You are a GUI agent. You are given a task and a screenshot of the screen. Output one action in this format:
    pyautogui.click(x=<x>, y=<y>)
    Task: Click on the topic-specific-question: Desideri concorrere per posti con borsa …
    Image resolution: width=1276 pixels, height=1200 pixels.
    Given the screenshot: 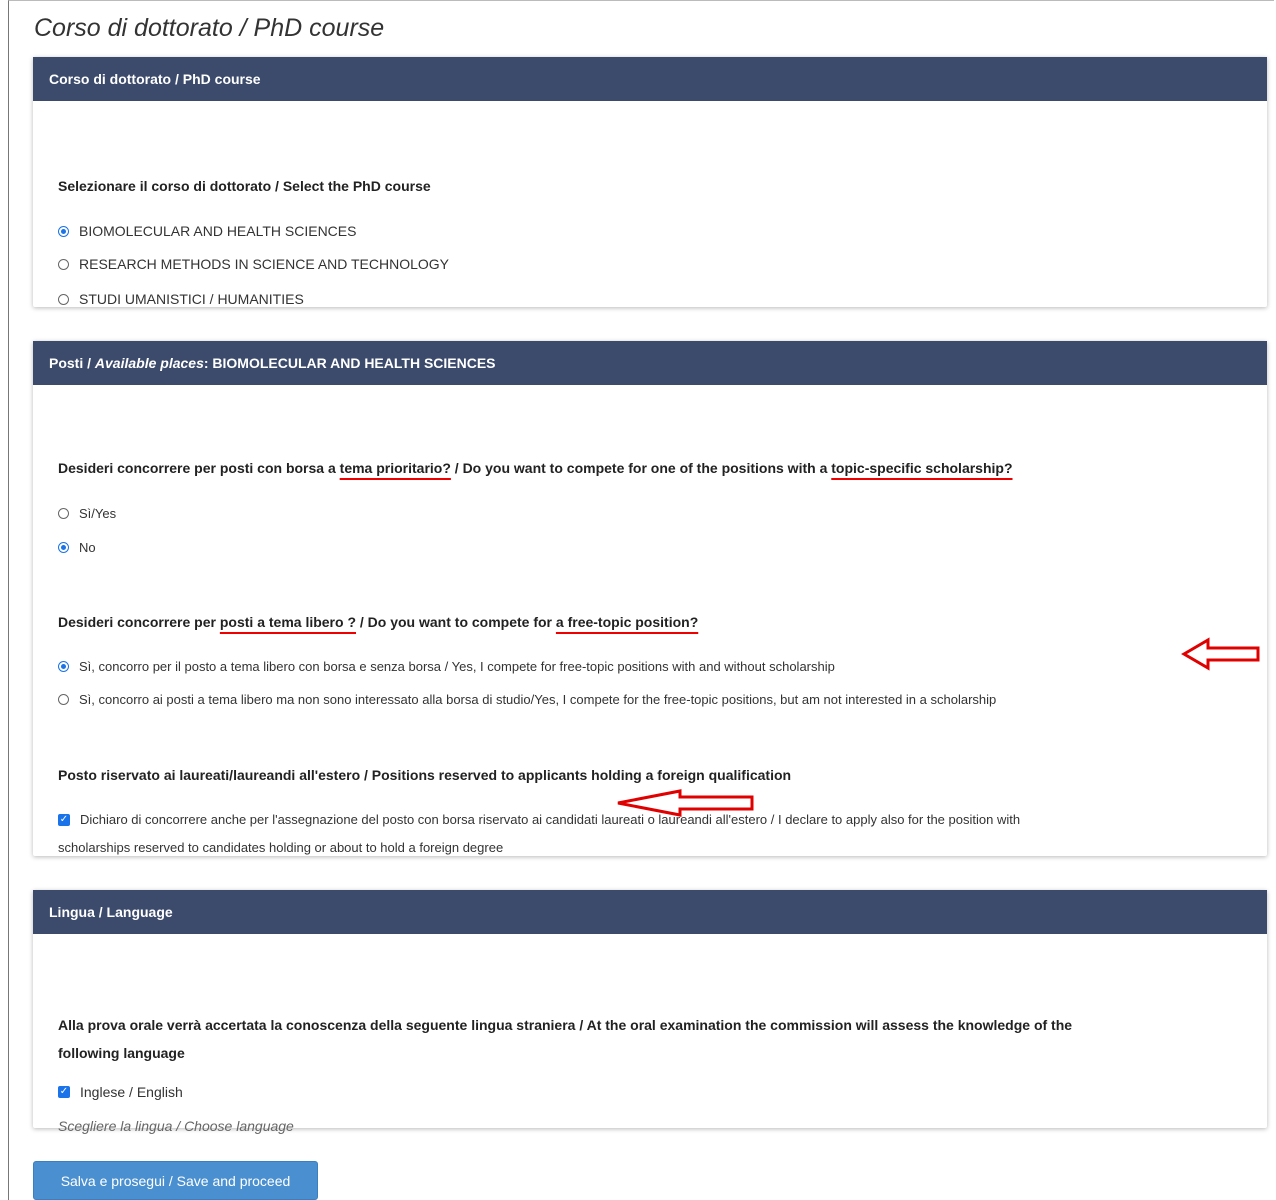 What is the action you would take?
    pyautogui.click(x=535, y=468)
    